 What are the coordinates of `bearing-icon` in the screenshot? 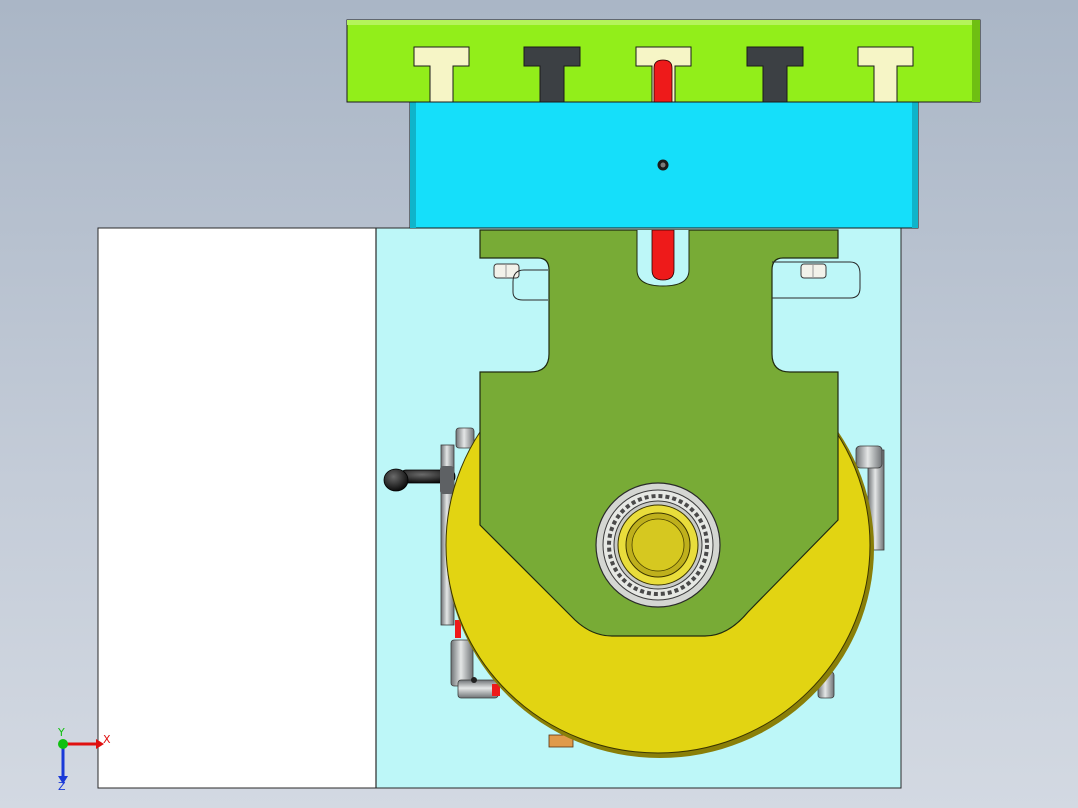 It's located at (658, 545).